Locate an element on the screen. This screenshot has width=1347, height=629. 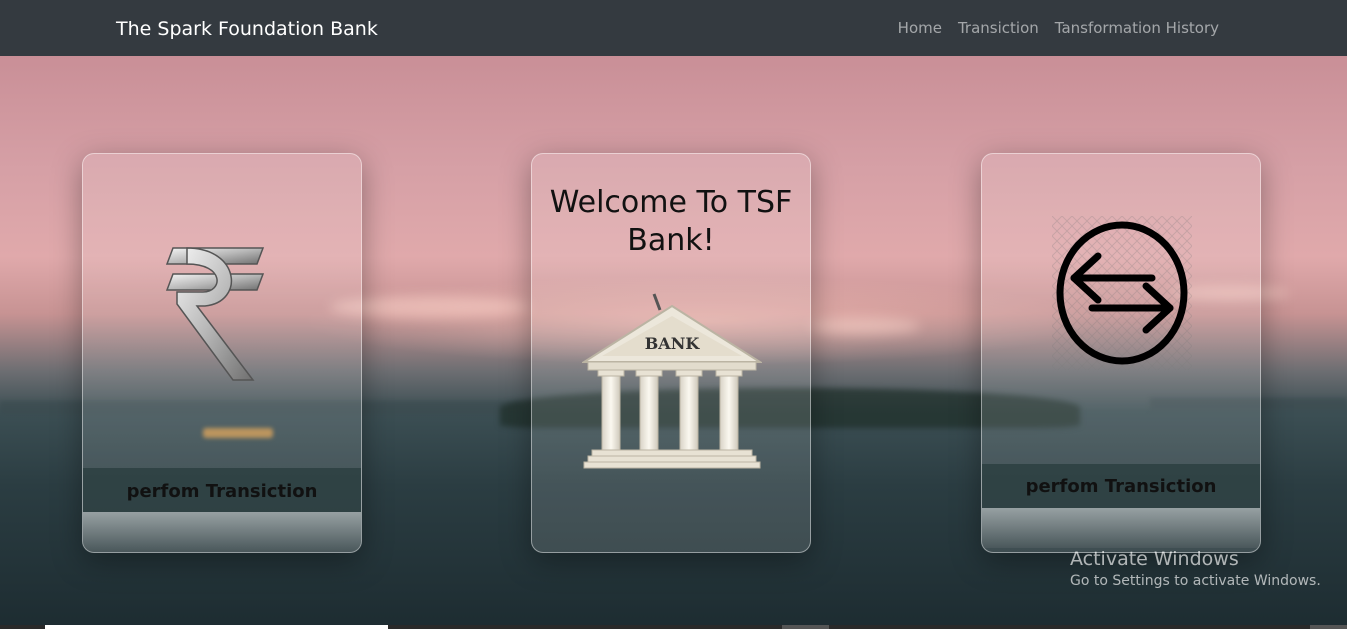
scrollbar-thumb is located at coordinates (216, 627).